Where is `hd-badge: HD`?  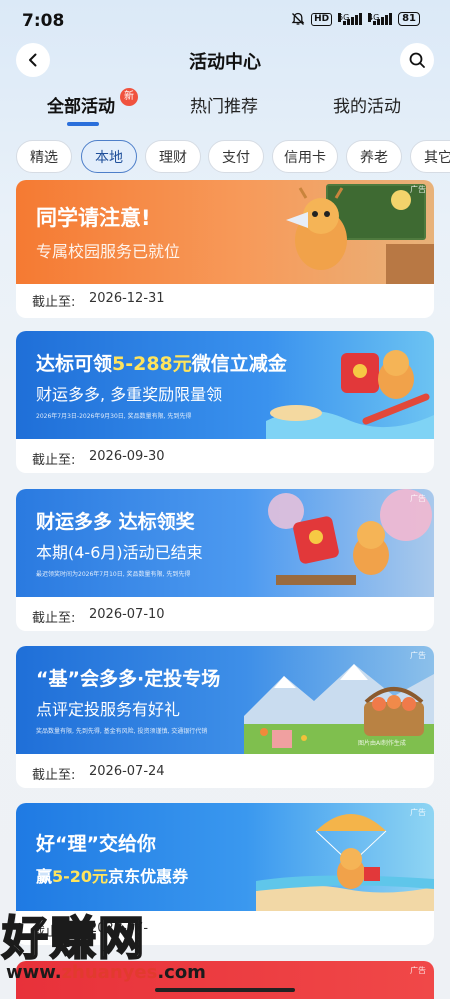 hd-badge: HD is located at coordinates (322, 19).